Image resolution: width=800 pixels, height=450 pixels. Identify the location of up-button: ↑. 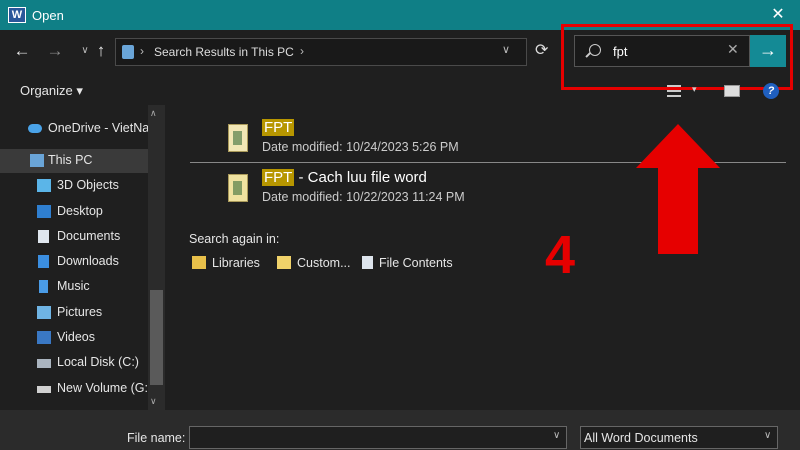
(101, 51).